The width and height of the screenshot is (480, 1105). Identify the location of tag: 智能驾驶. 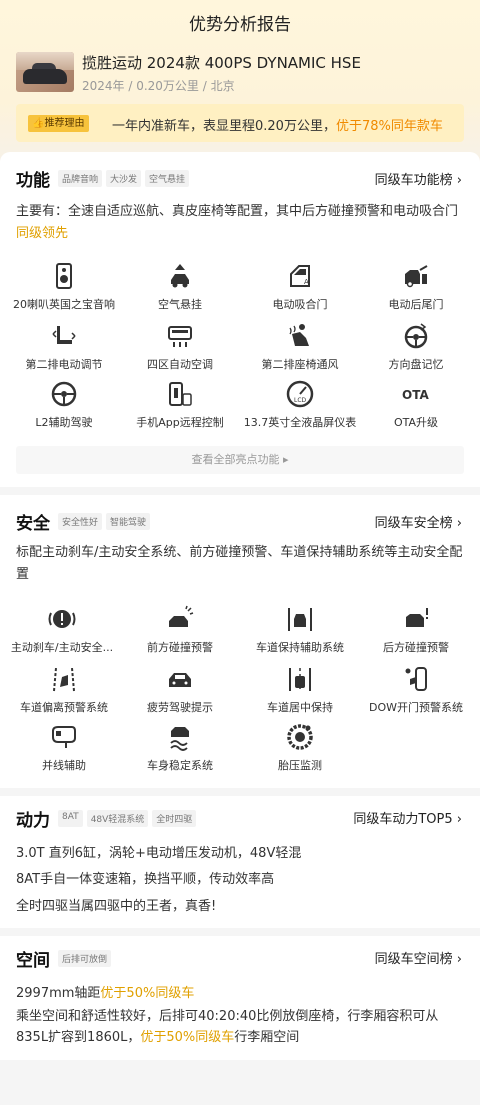
(128, 521).